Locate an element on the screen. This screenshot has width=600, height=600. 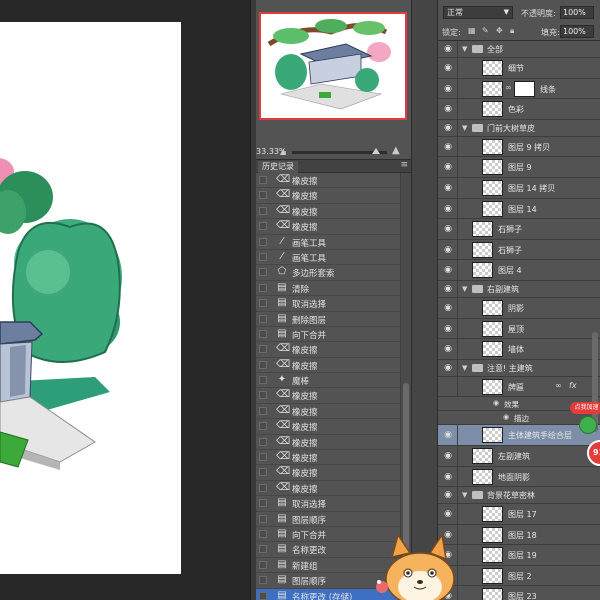
layer-row: ◉ 细节 is located at coordinates (519, 68).